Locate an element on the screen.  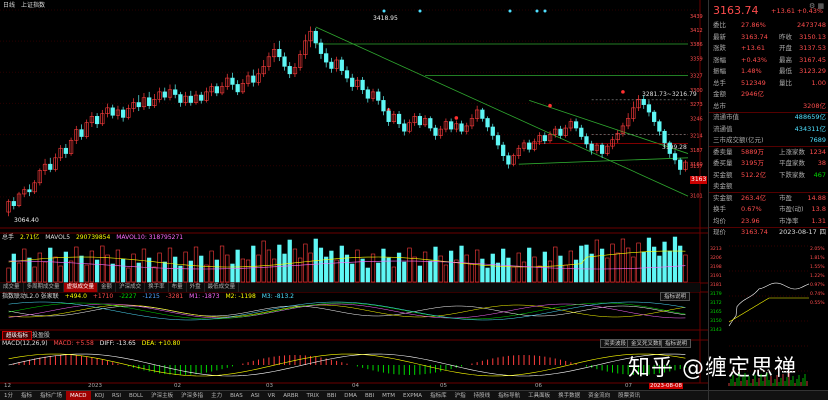
signal-dot is located at coordinates (456, 118).